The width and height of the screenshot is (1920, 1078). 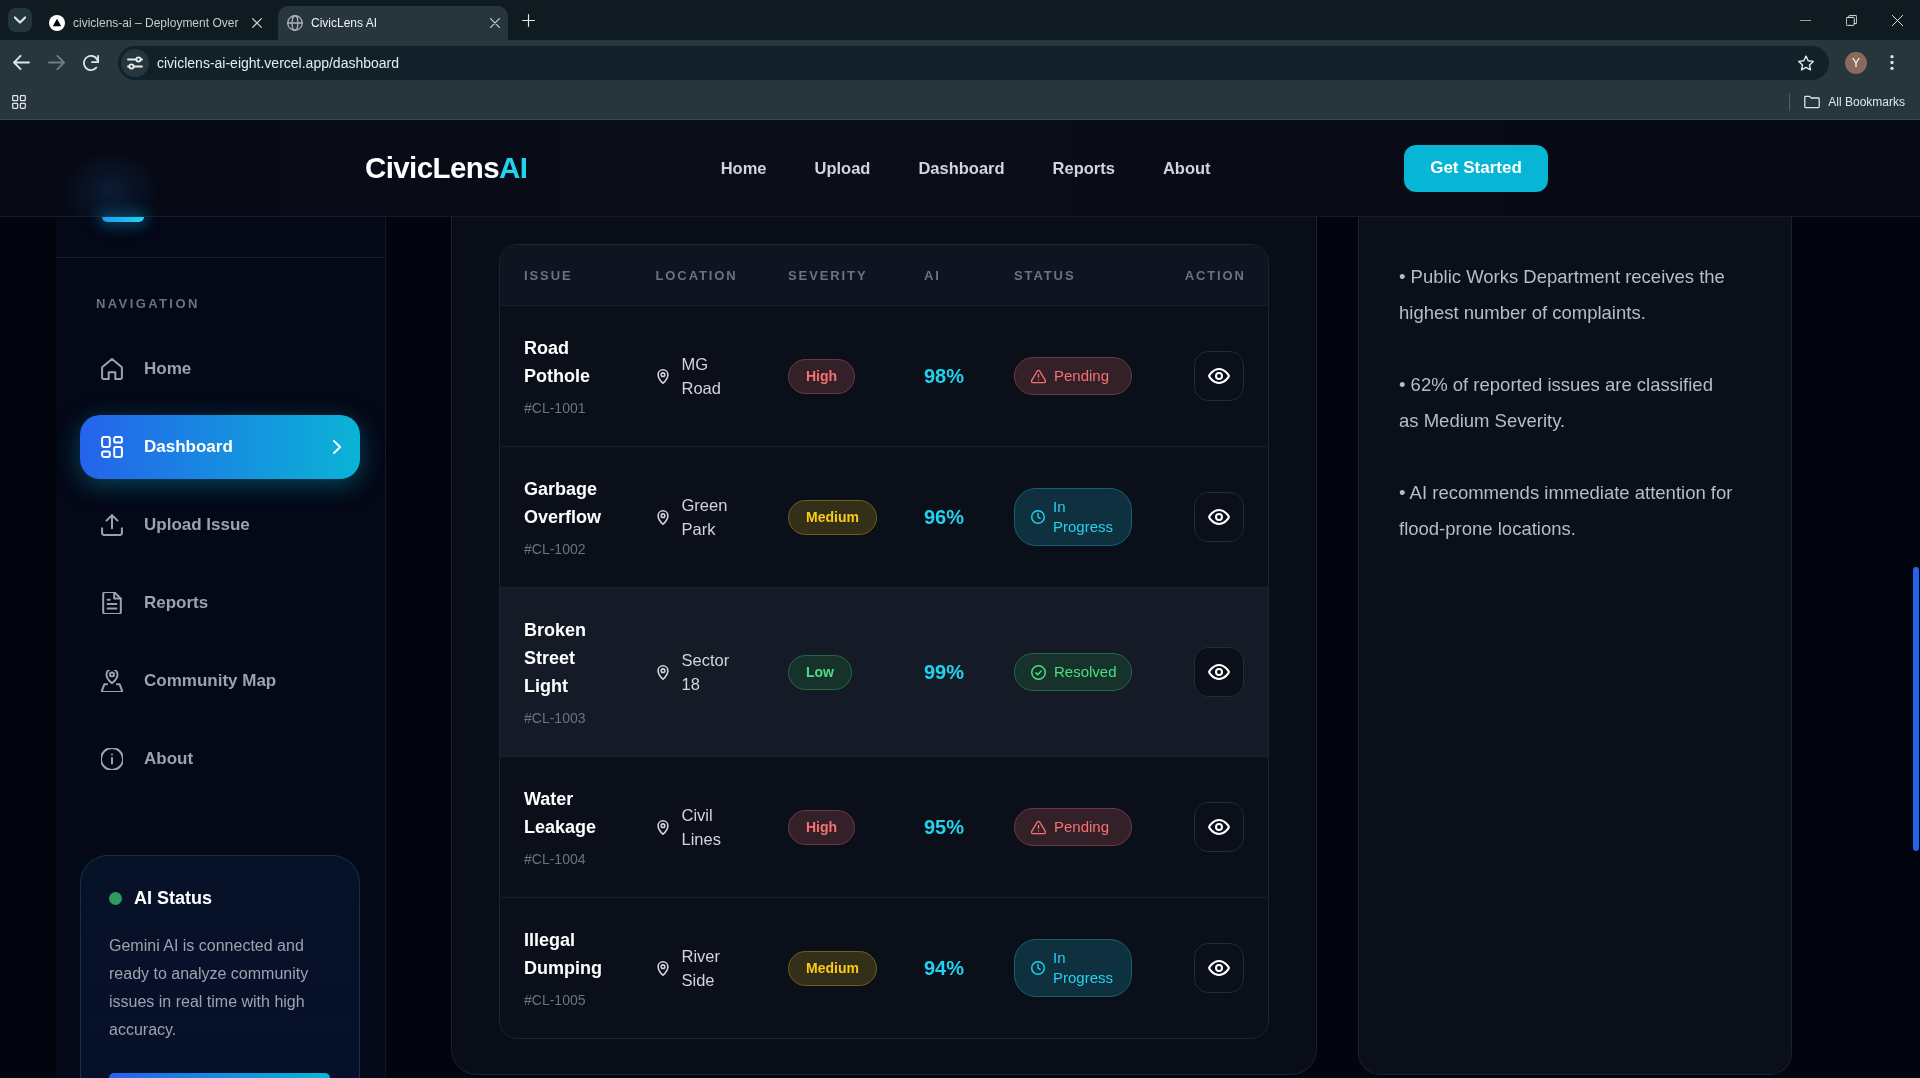 What do you see at coordinates (220, 759) in the screenshot?
I see `sidebar-item: About` at bounding box center [220, 759].